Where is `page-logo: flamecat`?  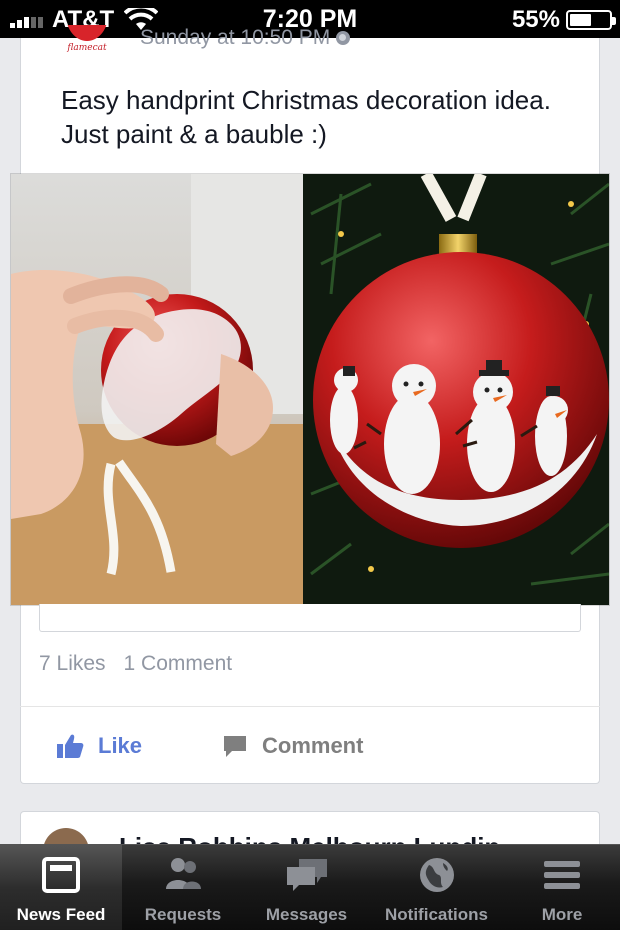
page-logo: flamecat is located at coordinates (87, 40).